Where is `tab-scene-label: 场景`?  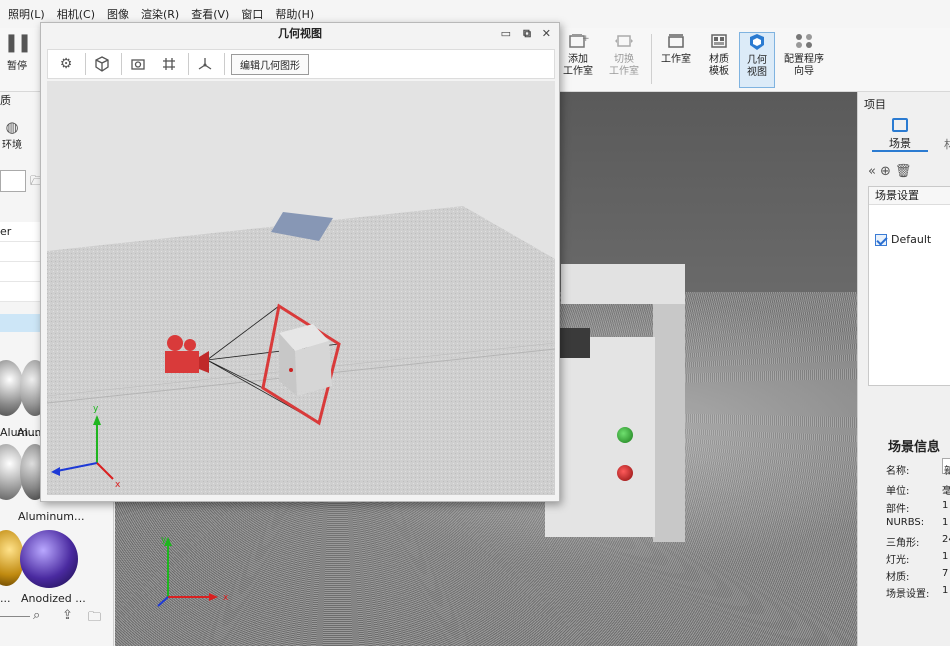 tab-scene-label: 场景 is located at coordinates (900, 143).